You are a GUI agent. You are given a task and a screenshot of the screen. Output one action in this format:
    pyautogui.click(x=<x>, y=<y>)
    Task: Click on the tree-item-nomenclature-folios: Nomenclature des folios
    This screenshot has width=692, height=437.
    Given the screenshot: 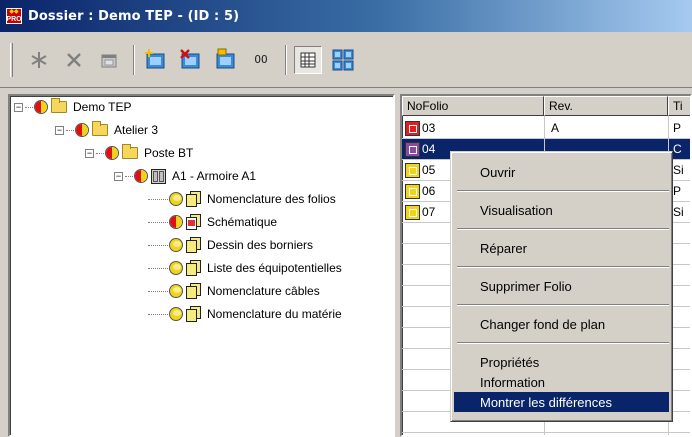 What is the action you would take?
    pyautogui.click(x=242, y=199)
    